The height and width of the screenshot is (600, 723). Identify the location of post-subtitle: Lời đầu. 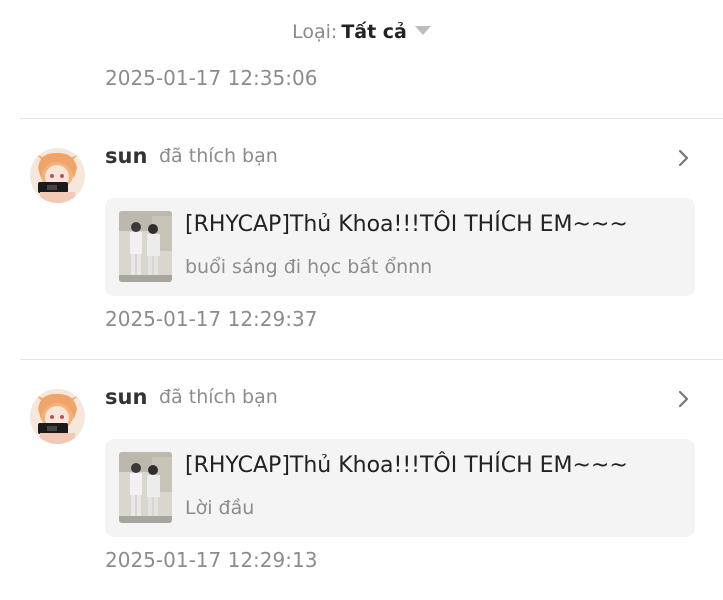
(220, 508).